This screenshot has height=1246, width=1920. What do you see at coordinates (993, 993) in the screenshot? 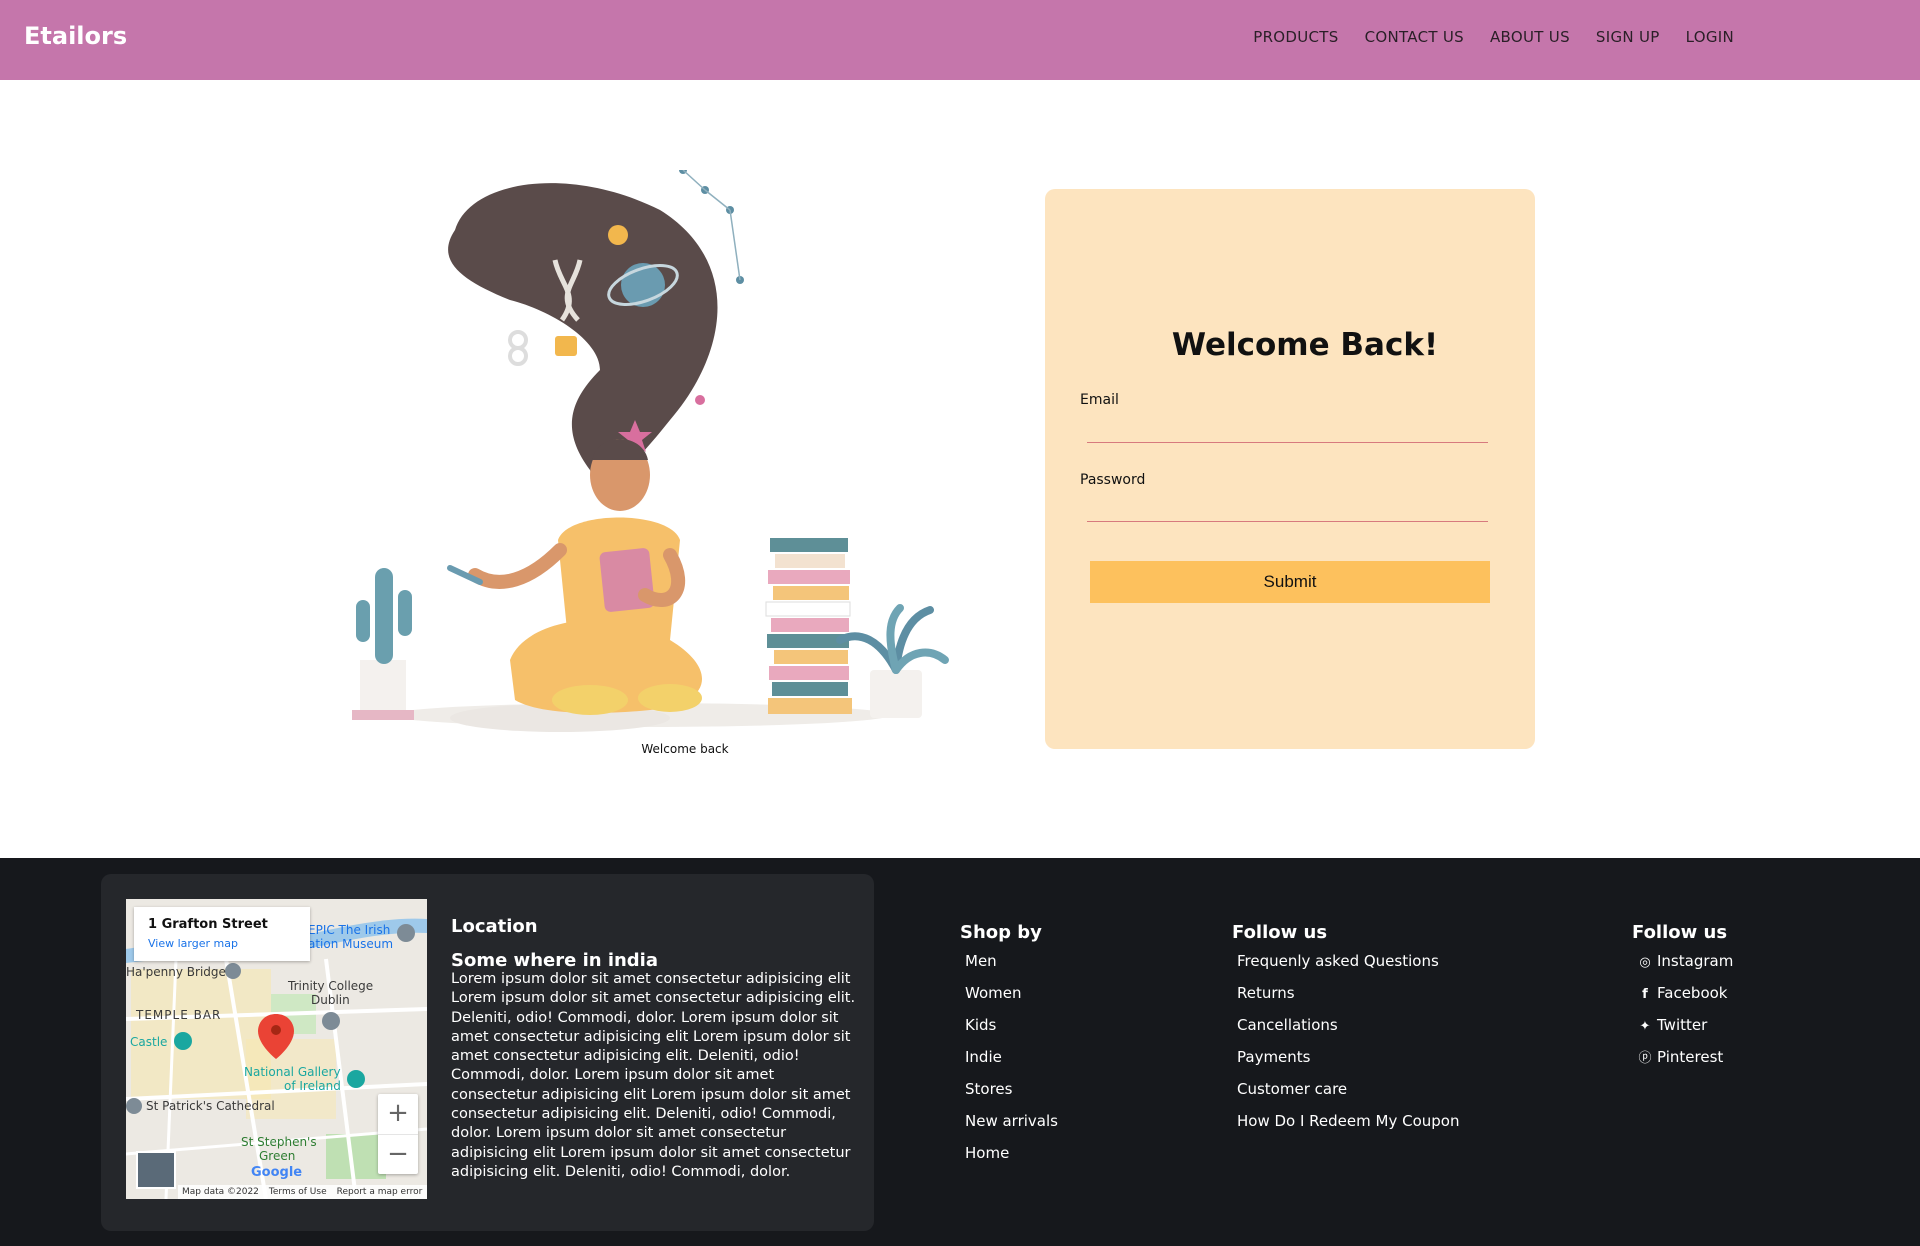
I see `shop-link-women: Women` at bounding box center [993, 993].